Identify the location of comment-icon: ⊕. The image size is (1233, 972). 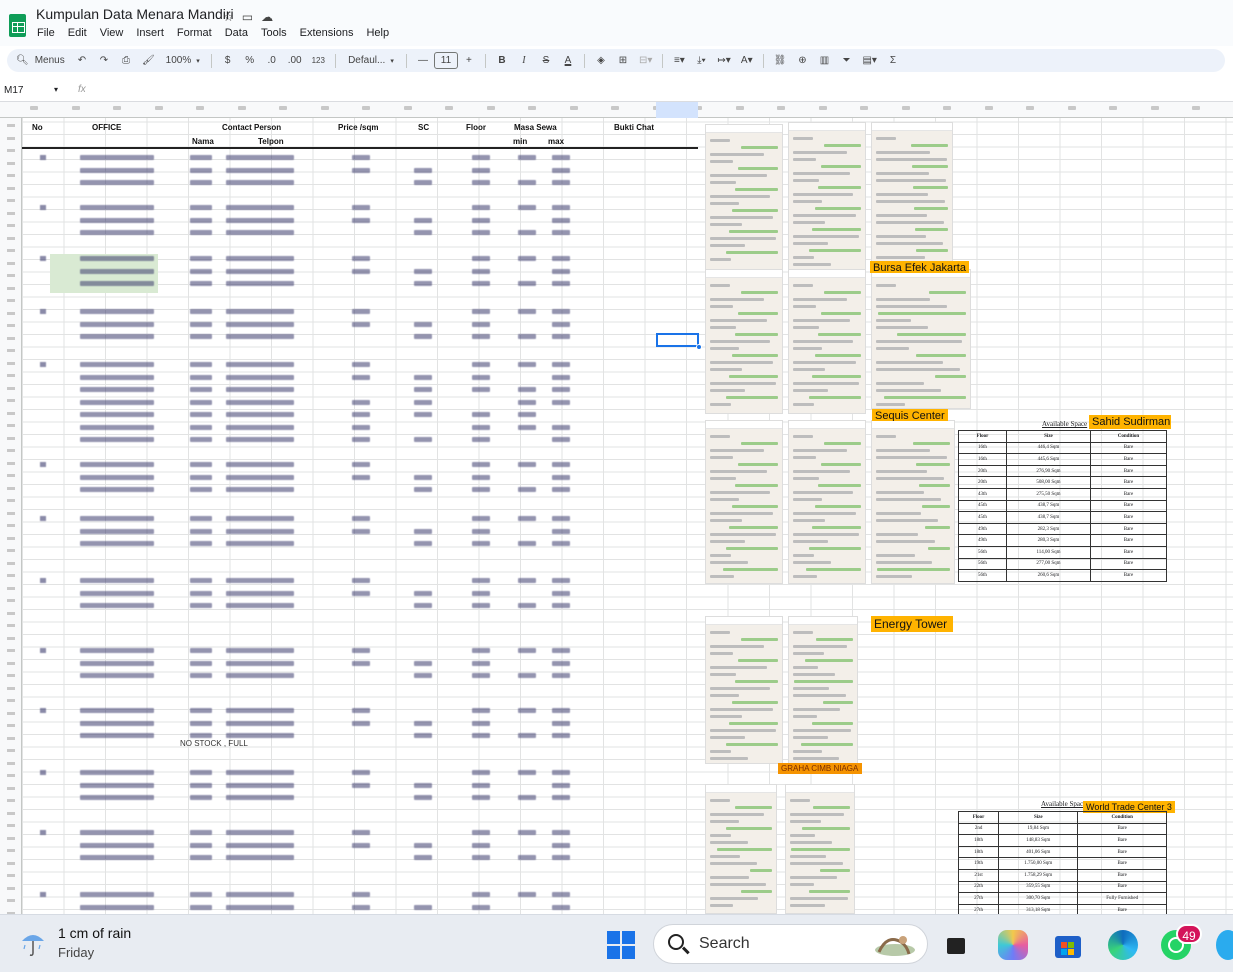
(802, 61).